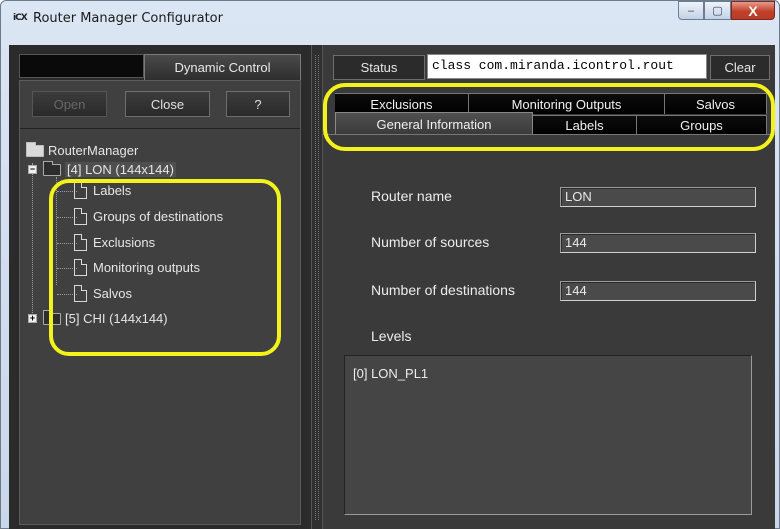  Describe the element at coordinates (167, 104) in the screenshot. I see `close-button: Close` at that location.